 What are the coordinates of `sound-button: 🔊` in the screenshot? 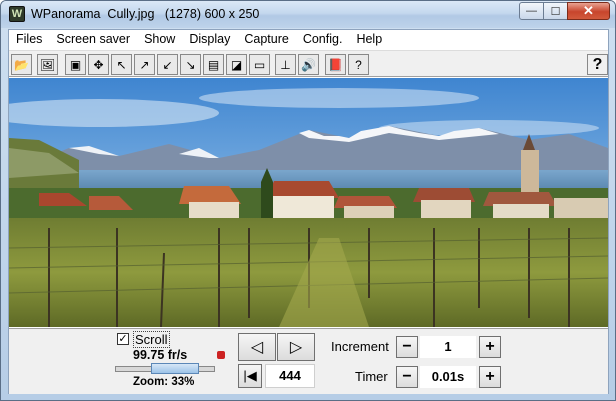 It's located at (308, 64).